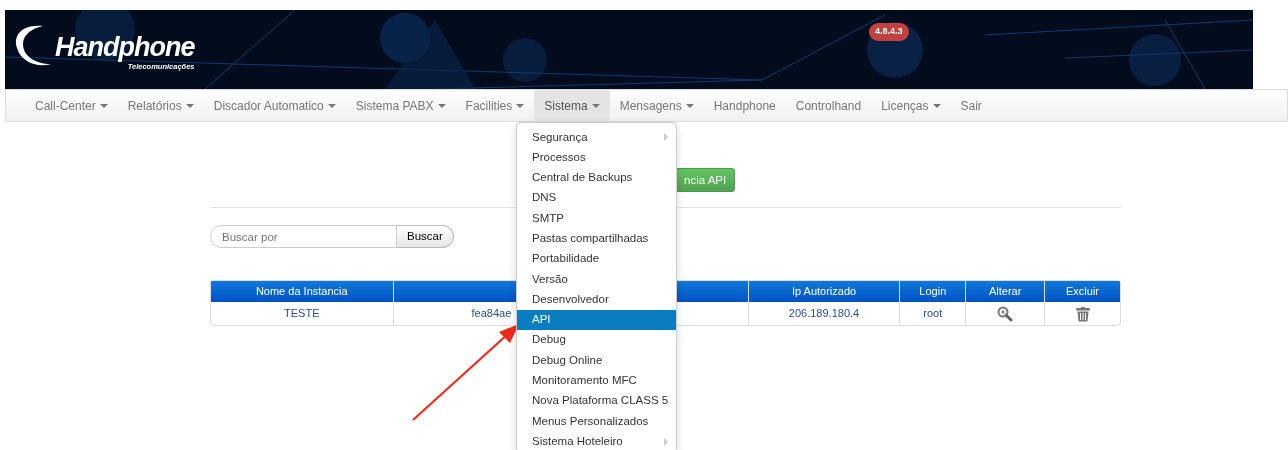 The height and width of the screenshot is (450, 1288). What do you see at coordinates (596, 279) in the screenshot?
I see `menu-item: Versão` at bounding box center [596, 279].